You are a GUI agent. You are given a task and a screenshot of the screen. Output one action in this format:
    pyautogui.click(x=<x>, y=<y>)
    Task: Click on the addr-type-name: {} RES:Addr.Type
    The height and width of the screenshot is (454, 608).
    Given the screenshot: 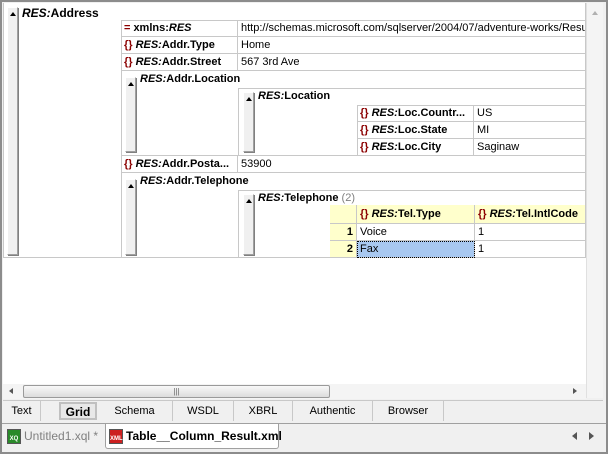 What is the action you would take?
    pyautogui.click(x=179, y=45)
    